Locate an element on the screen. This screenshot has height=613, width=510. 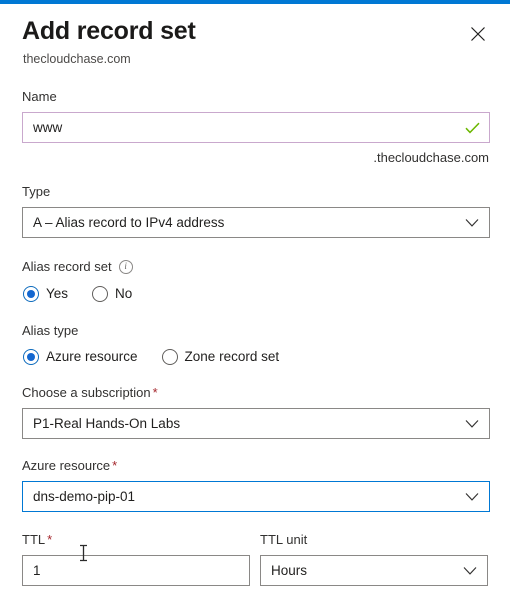
checkmark-icon is located at coordinates (472, 128).